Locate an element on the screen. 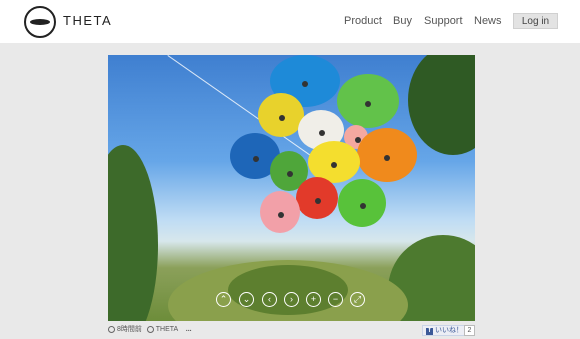  theta-logo-icon is located at coordinates (40, 22).